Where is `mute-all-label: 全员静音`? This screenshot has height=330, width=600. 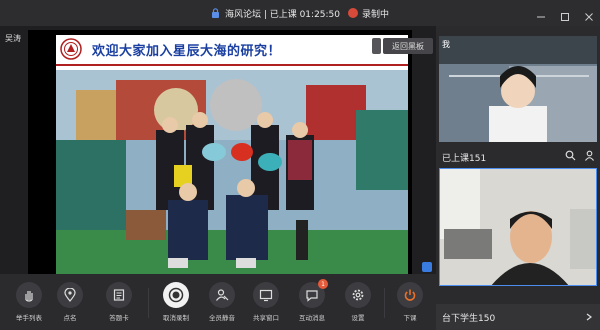 mute-all-label: 全员静音 is located at coordinates (222, 318).